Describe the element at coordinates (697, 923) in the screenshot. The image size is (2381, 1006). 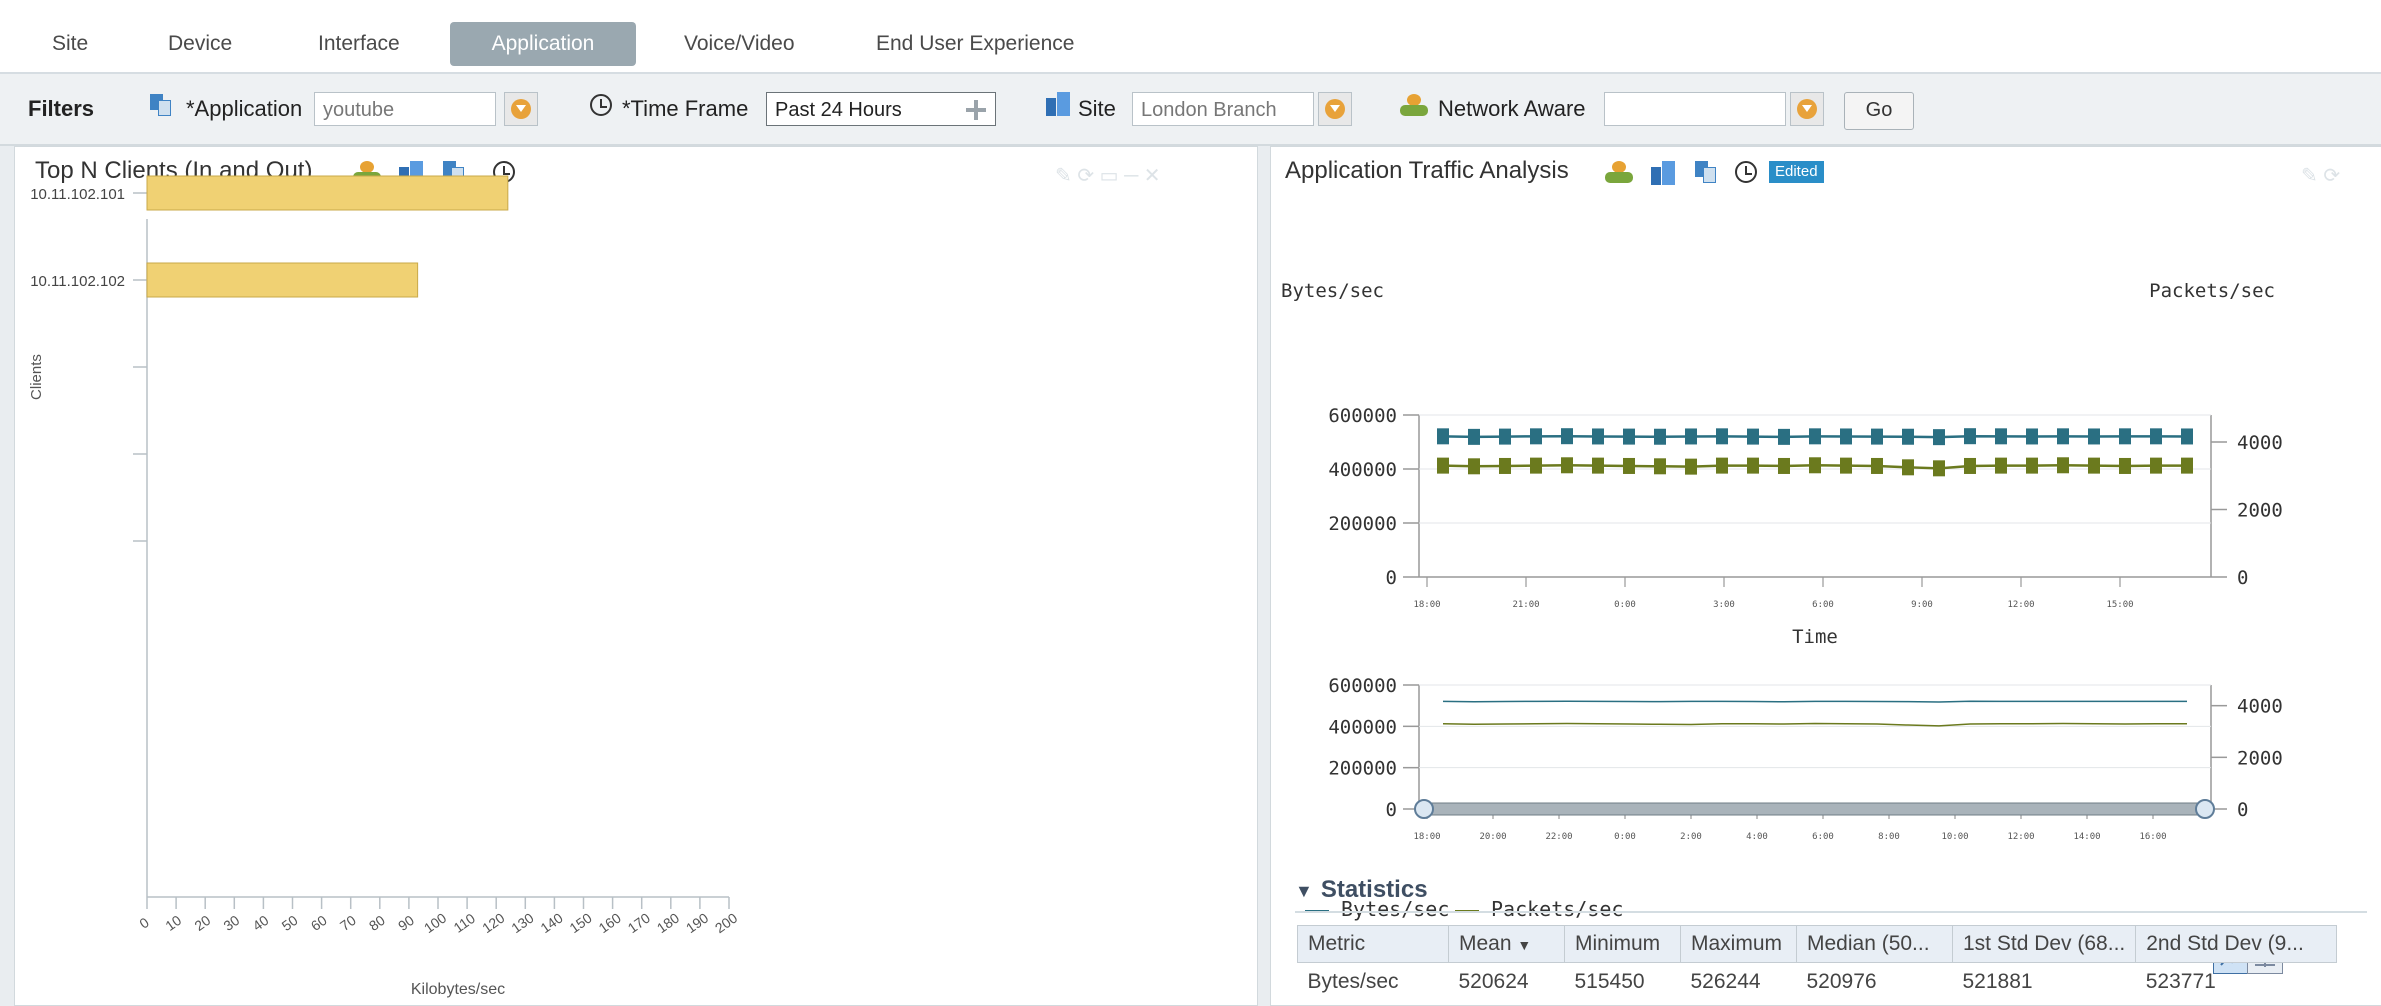
I see `x-tick-label: 190` at that location.